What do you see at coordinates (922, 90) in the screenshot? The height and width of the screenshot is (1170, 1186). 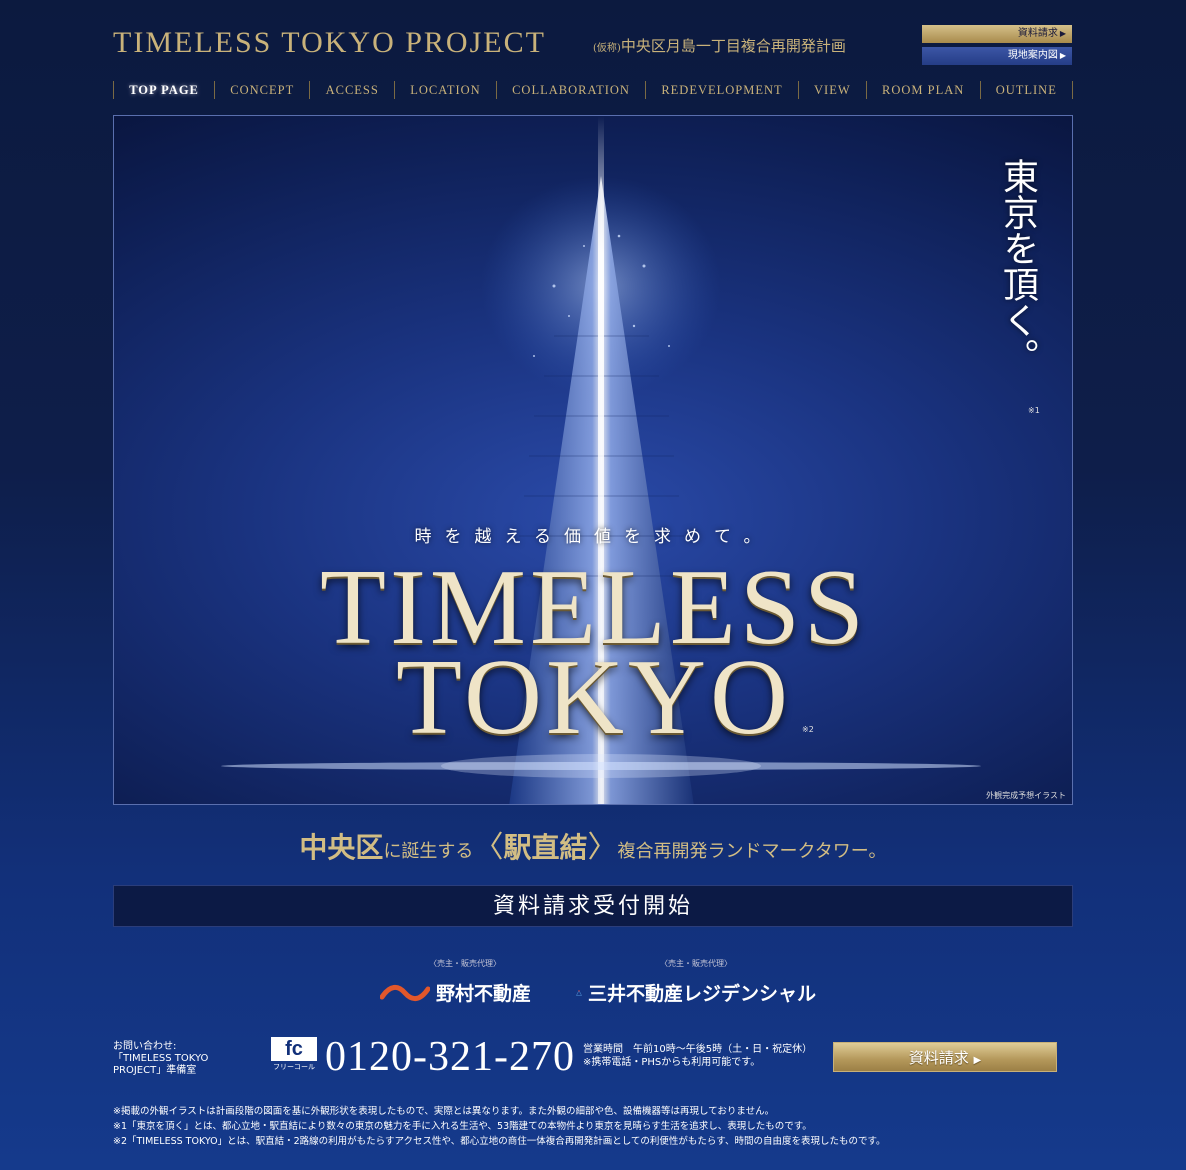 I see `nav-room-plan: ROOM PLAN` at bounding box center [922, 90].